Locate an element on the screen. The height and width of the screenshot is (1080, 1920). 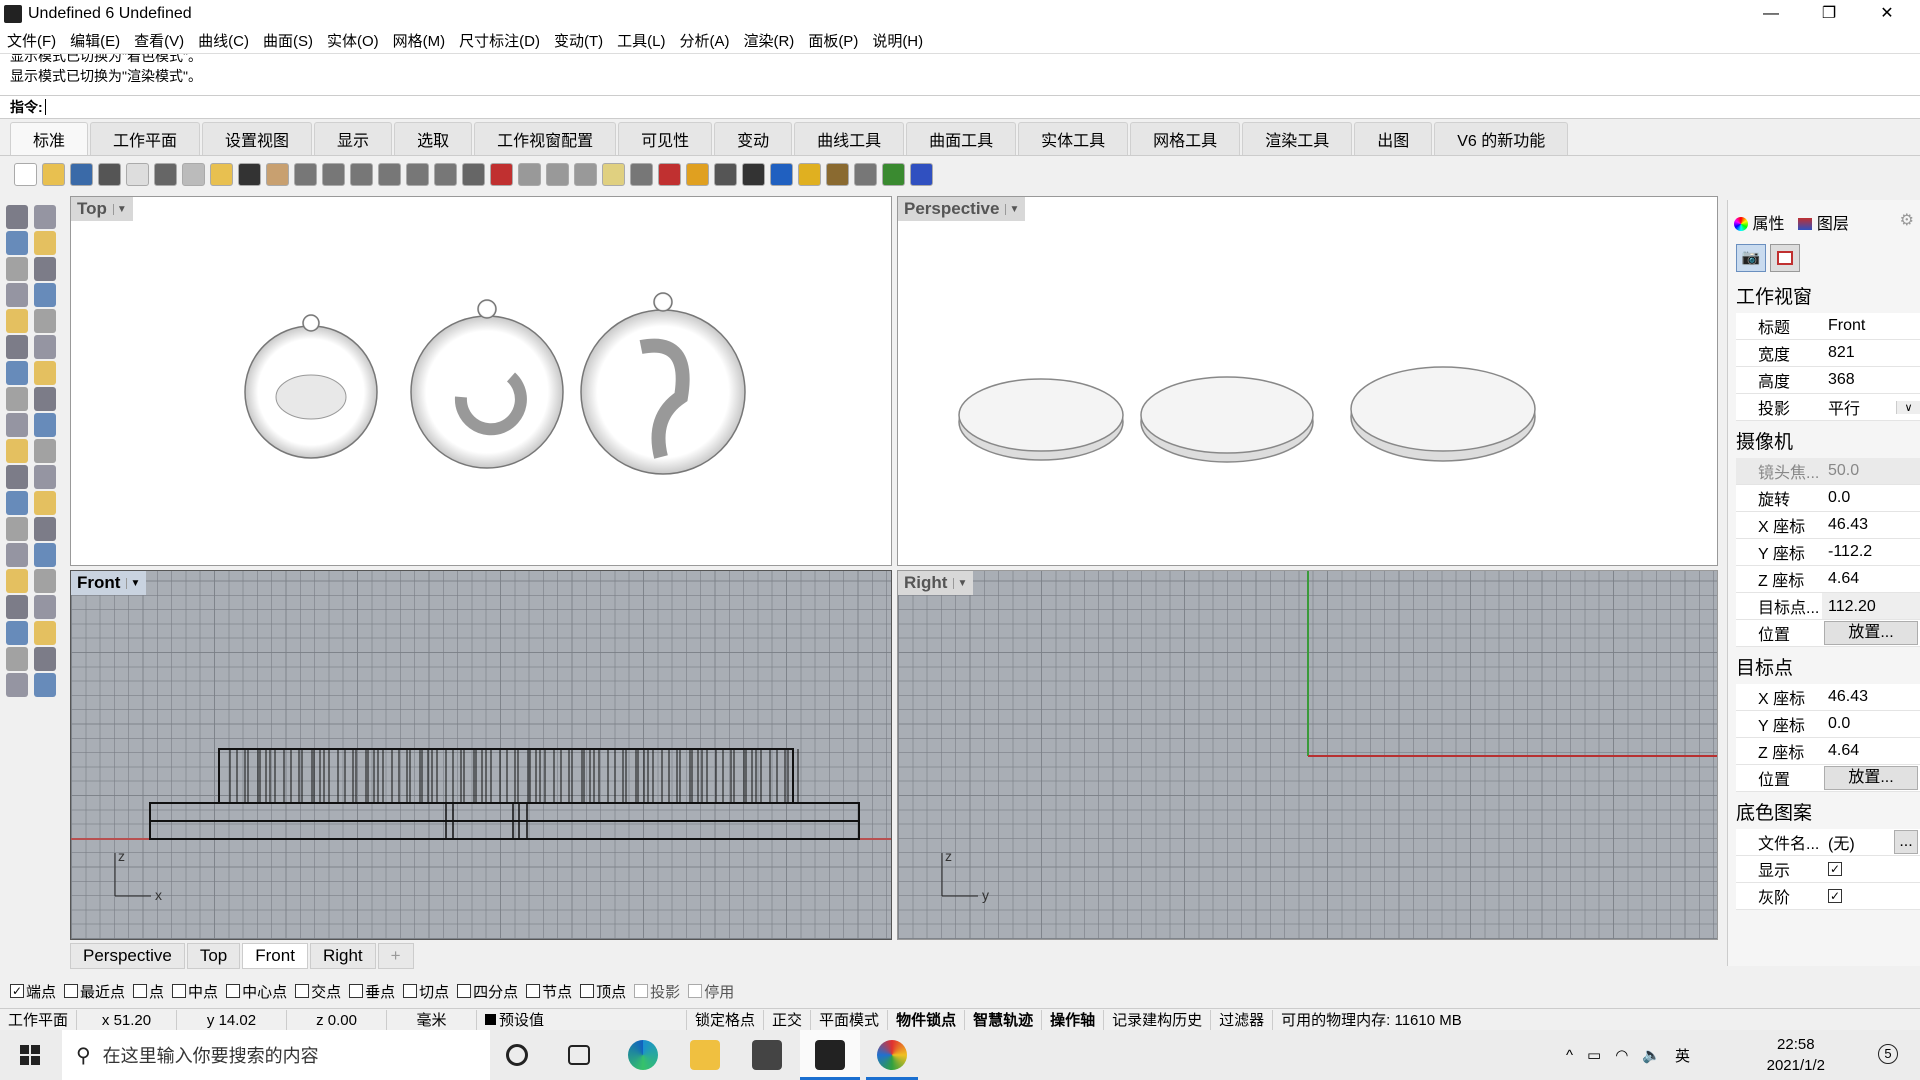
osnap-checkbox: ✓ is located at coordinates (17, 991).